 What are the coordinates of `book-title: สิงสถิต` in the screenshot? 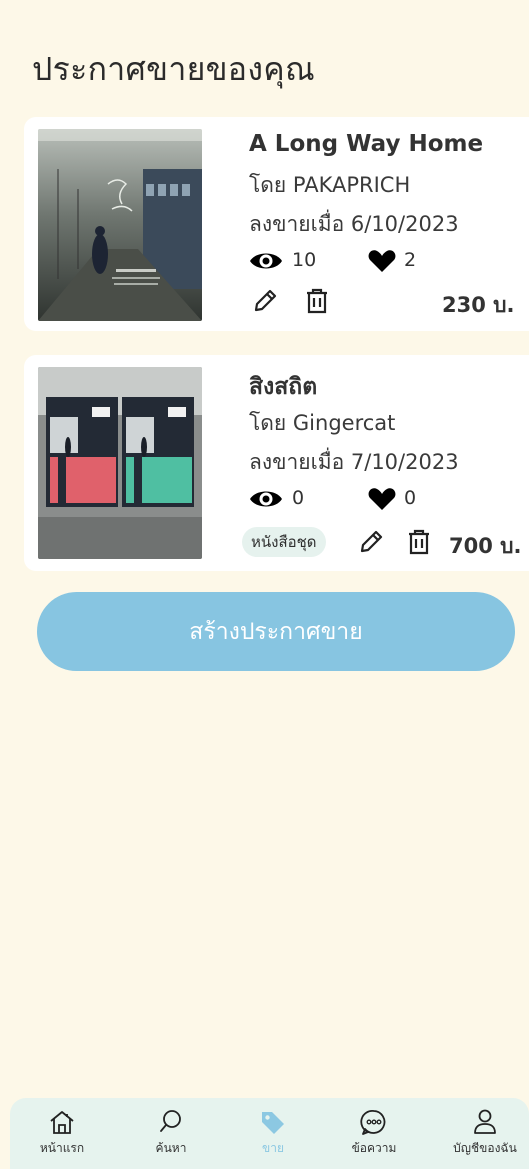 It's located at (283, 387).